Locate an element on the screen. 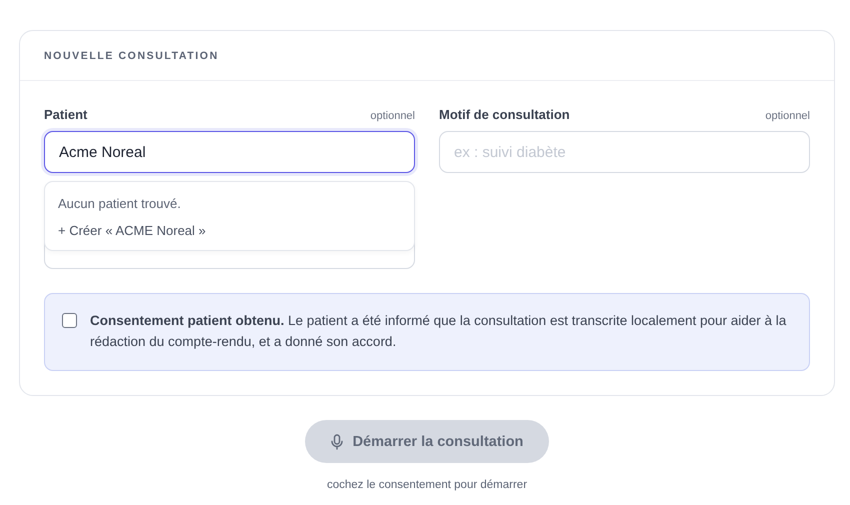 The image size is (850, 505). input-field: ex : suivi diabète is located at coordinates (624, 152).